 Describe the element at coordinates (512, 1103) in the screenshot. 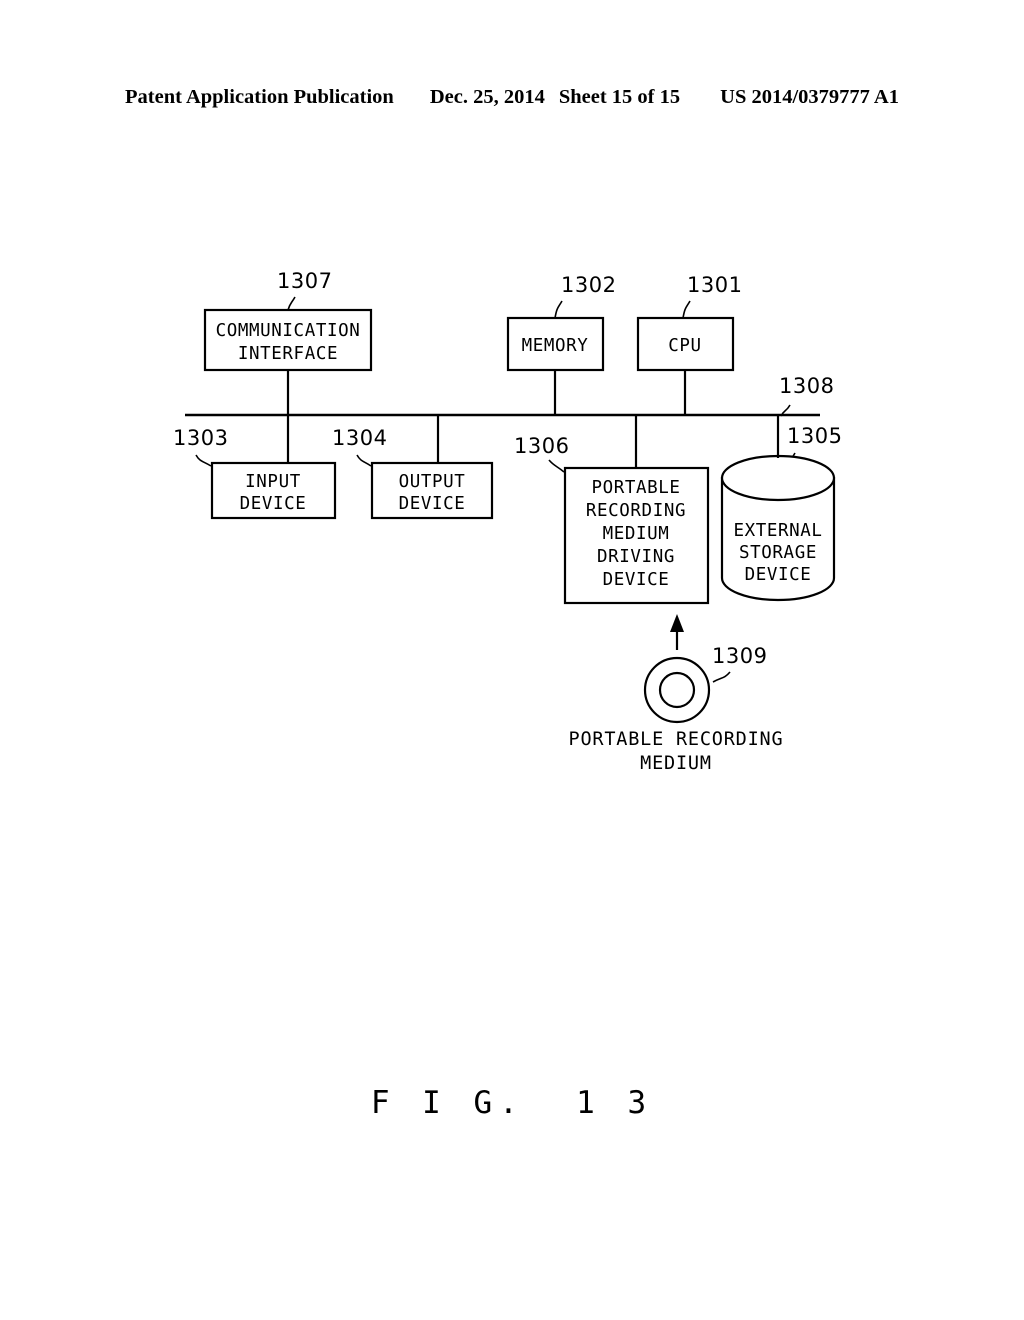

I see `figure-caption: F I G. 1 3` at that location.